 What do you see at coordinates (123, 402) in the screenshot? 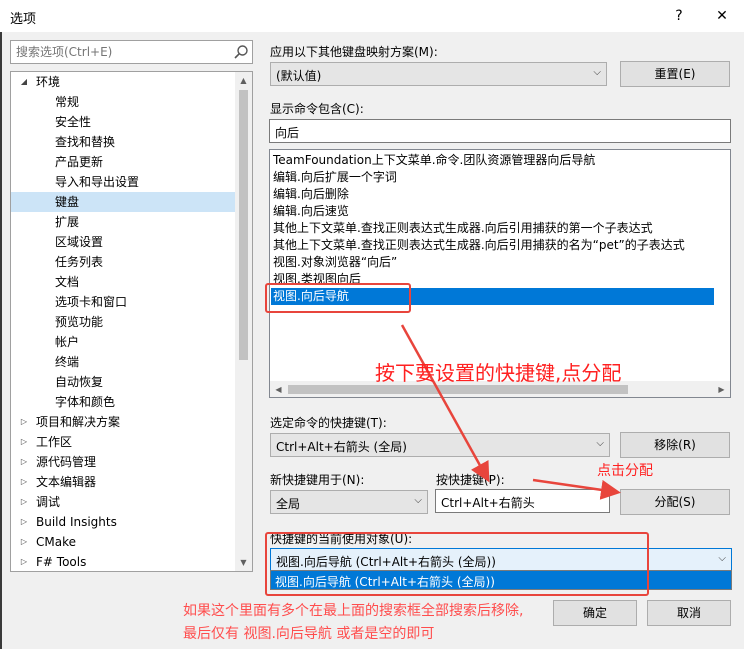
I see `tree-item: 字体和颜色` at bounding box center [123, 402].